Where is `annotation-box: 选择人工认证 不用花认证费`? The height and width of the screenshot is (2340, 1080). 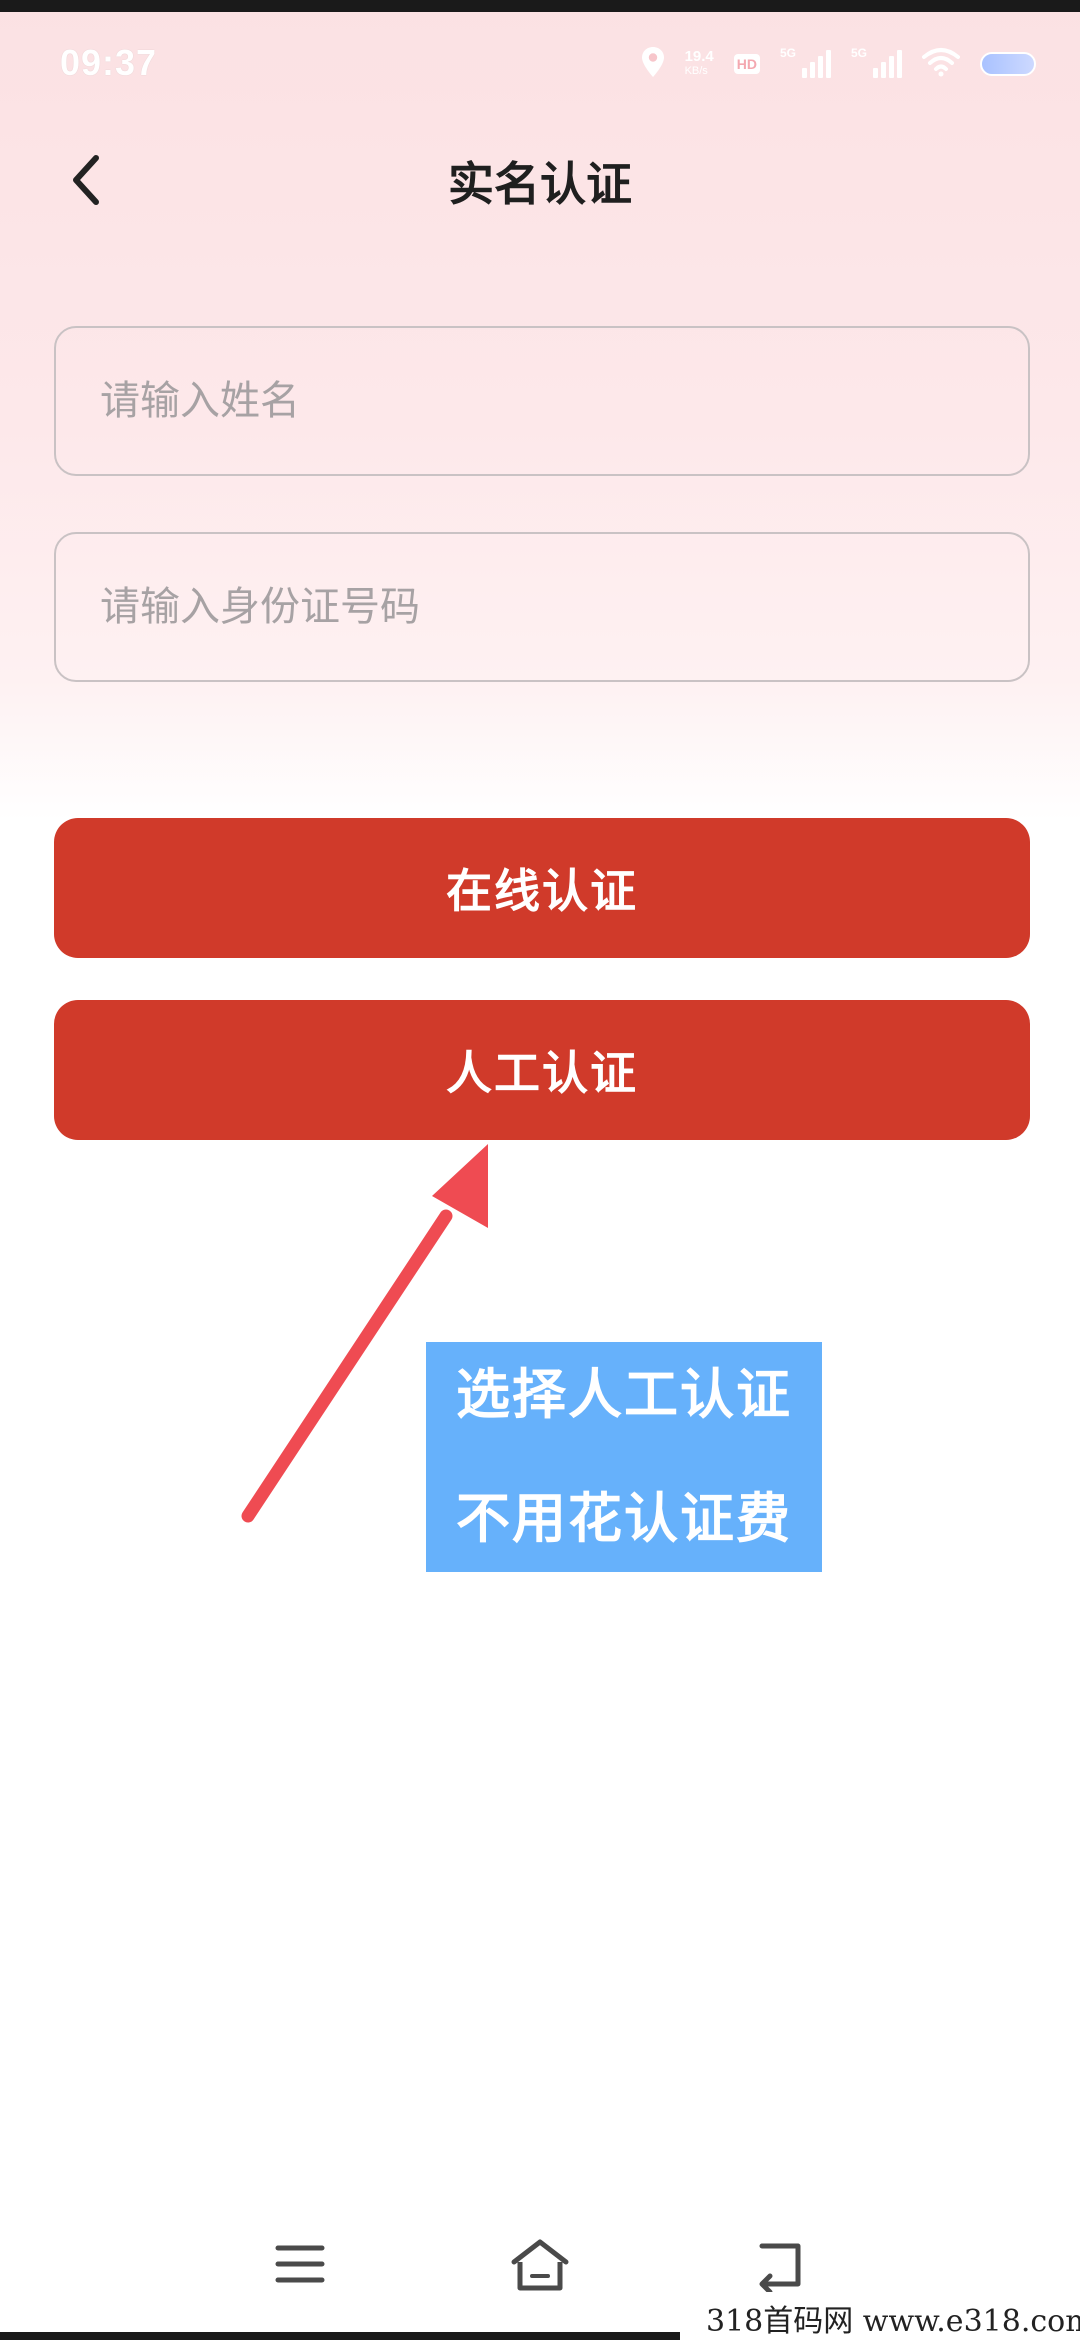
annotation-box: 选择人工认证 不用花认证费 is located at coordinates (624, 1457).